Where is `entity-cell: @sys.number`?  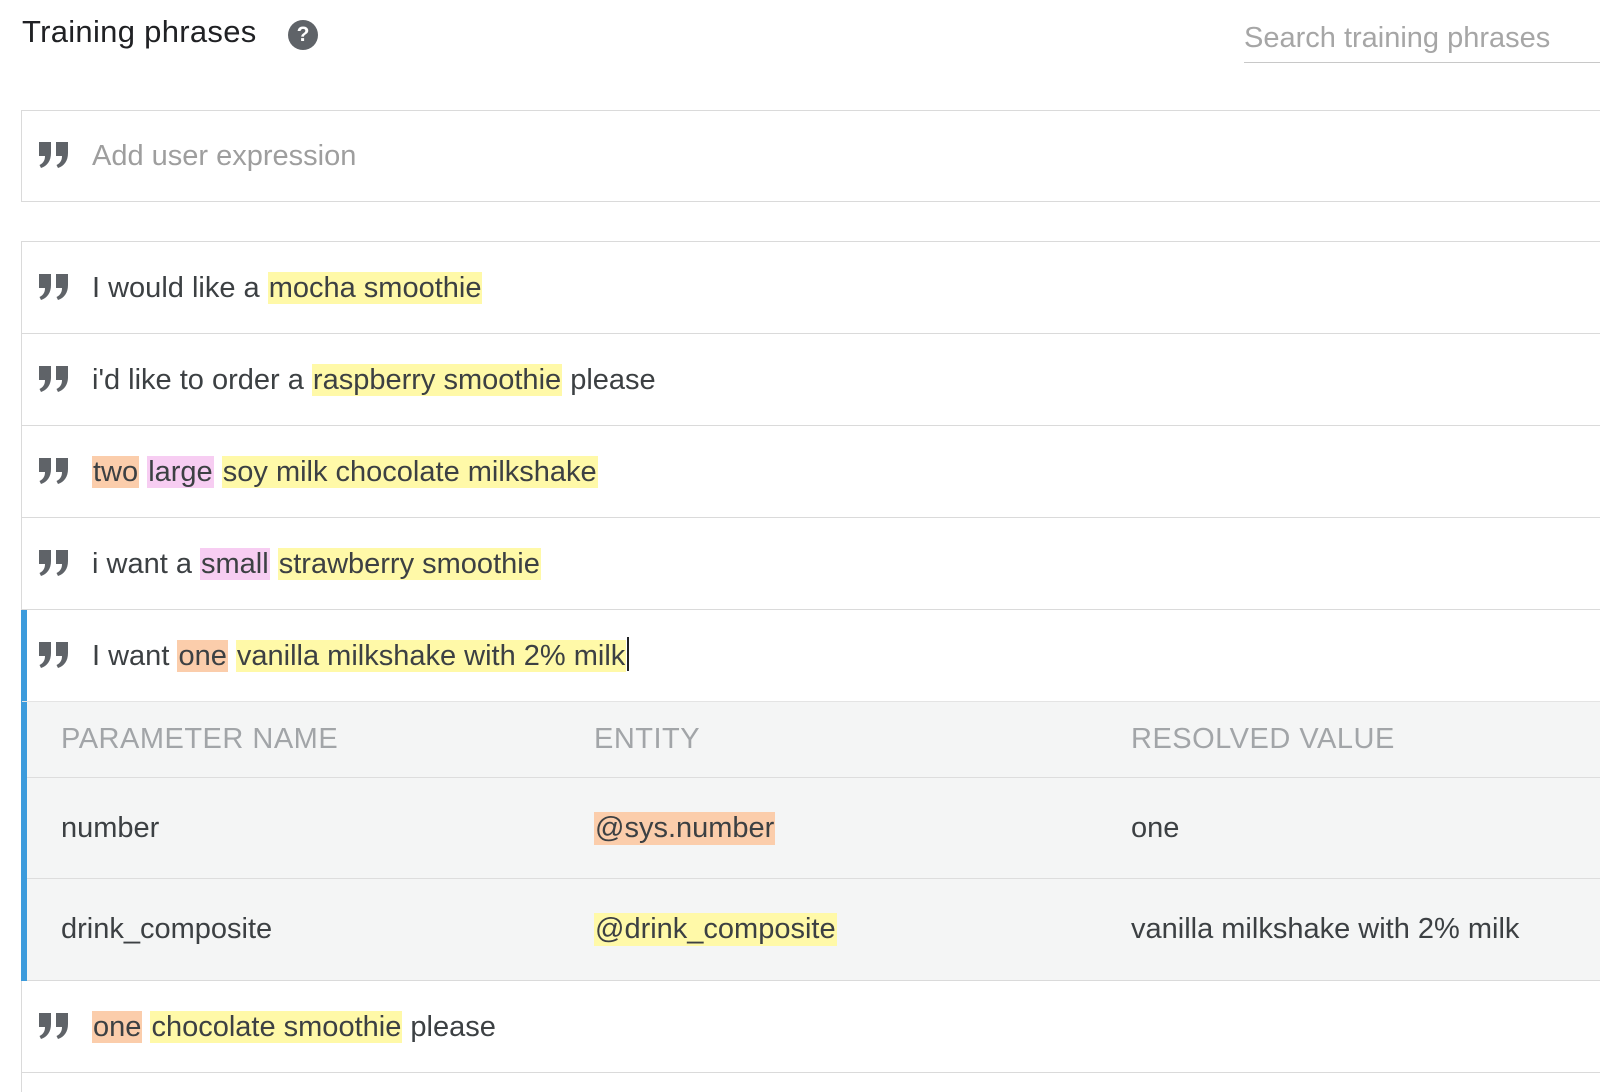
entity-cell: @sys.number is located at coordinates (685, 828).